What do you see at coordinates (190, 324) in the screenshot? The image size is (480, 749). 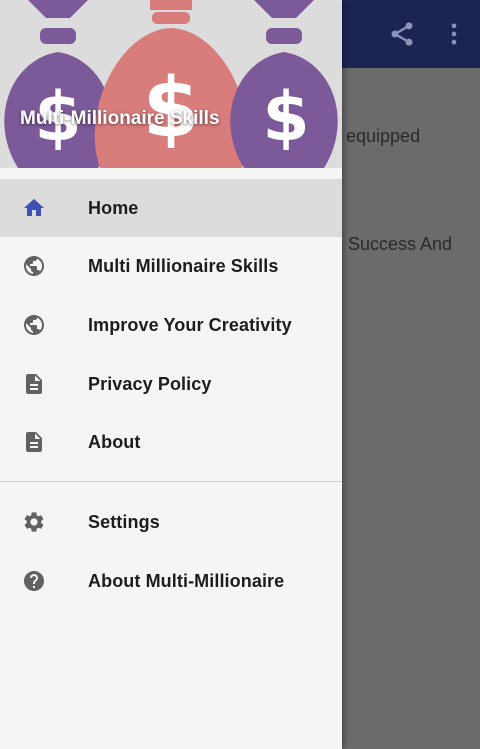 I see `menu-item-label: Improve Your Creativity` at bounding box center [190, 324].